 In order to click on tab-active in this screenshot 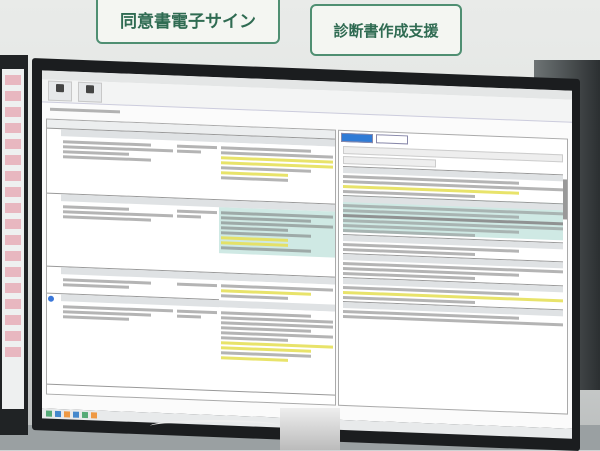, I will do `click(357, 138)`.